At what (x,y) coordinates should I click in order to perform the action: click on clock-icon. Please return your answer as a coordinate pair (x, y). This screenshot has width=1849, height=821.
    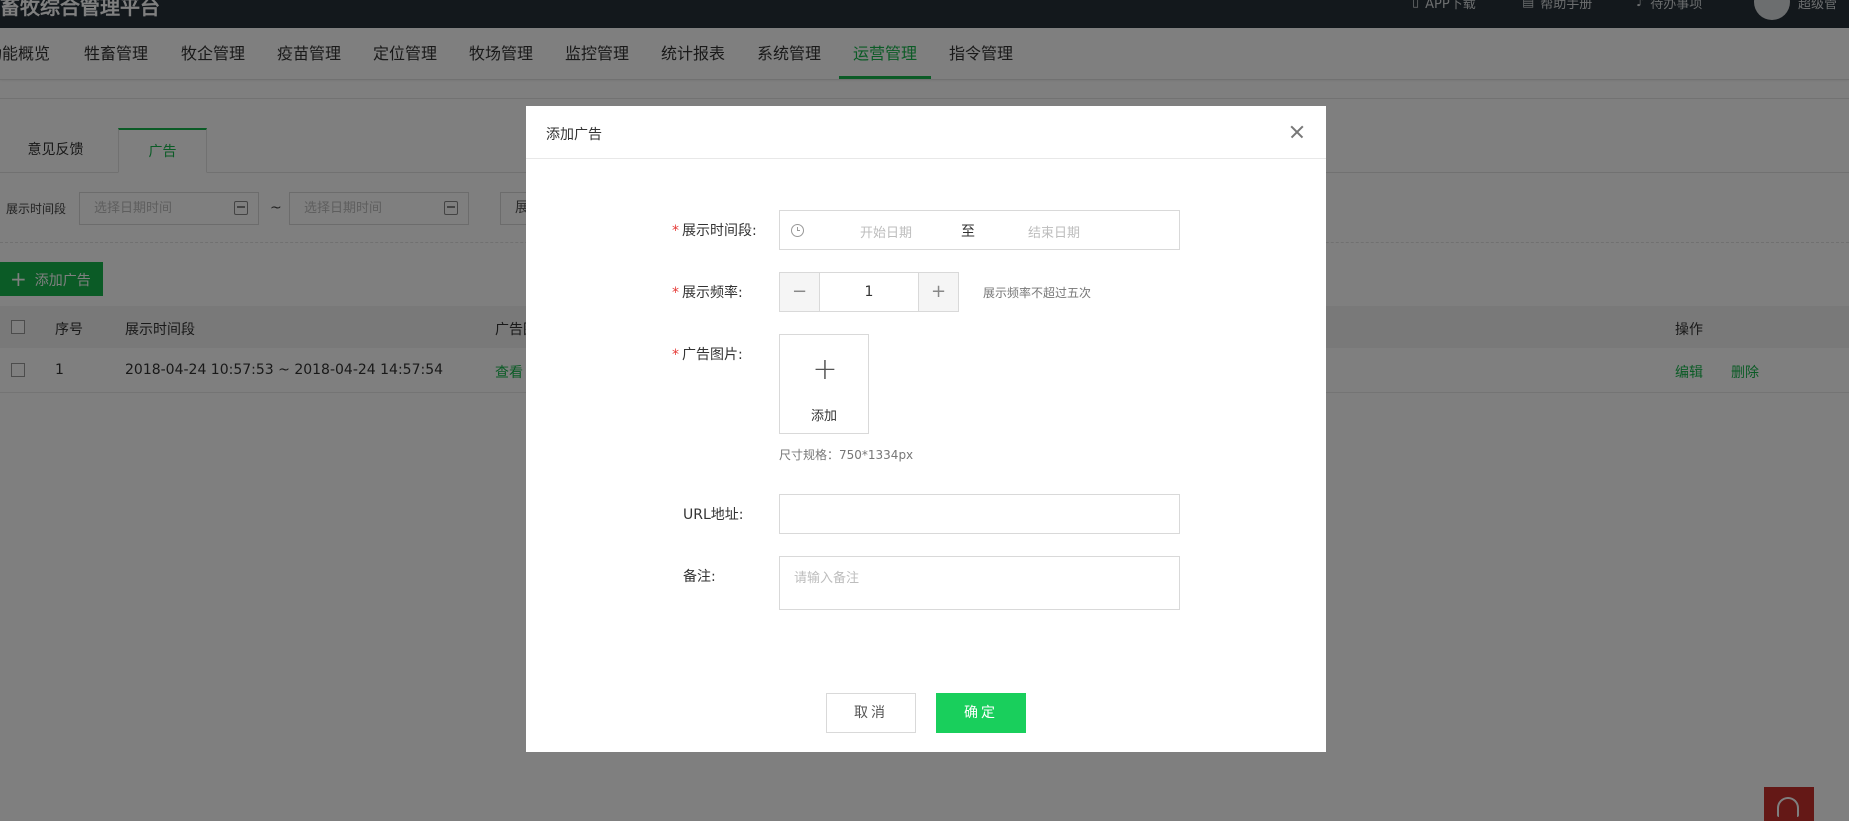
    Looking at the image, I should click on (797, 230).